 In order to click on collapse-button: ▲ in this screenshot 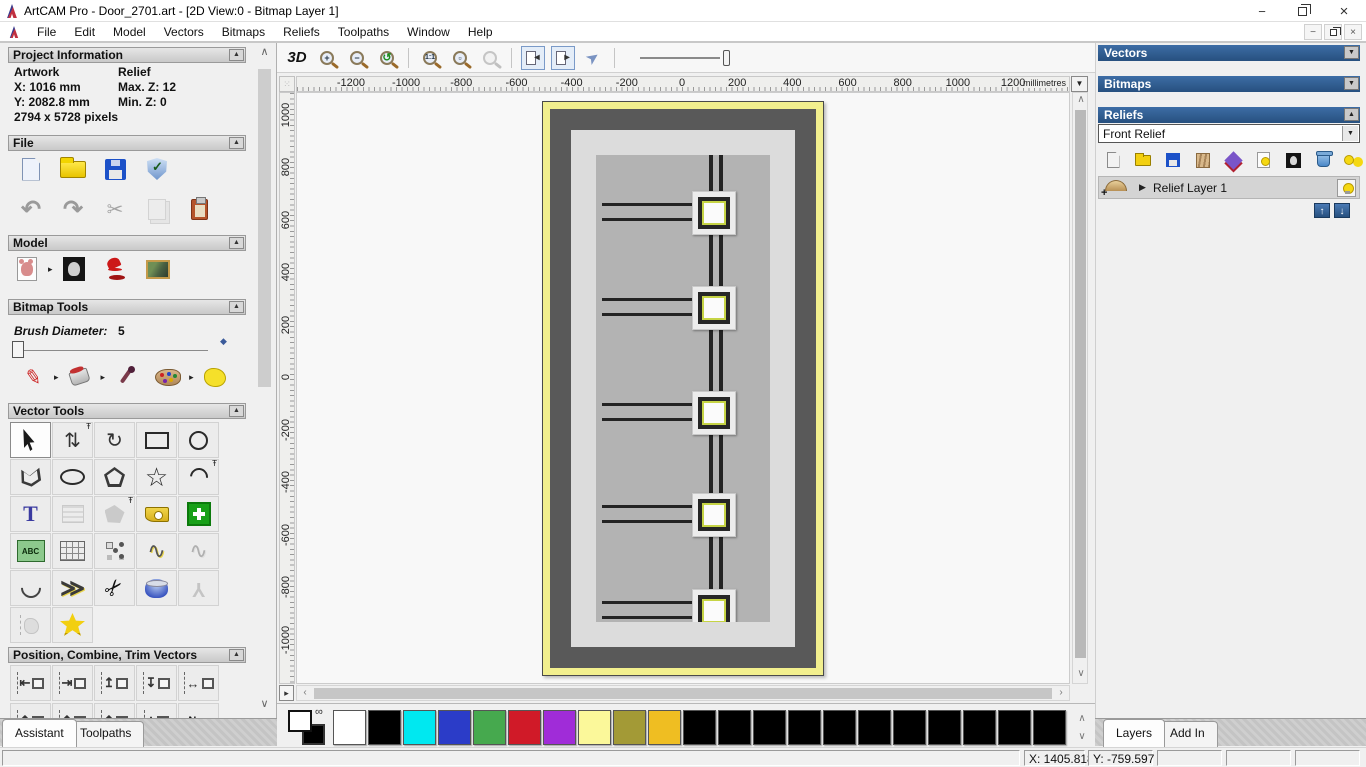, I will do `click(1351, 114)`.